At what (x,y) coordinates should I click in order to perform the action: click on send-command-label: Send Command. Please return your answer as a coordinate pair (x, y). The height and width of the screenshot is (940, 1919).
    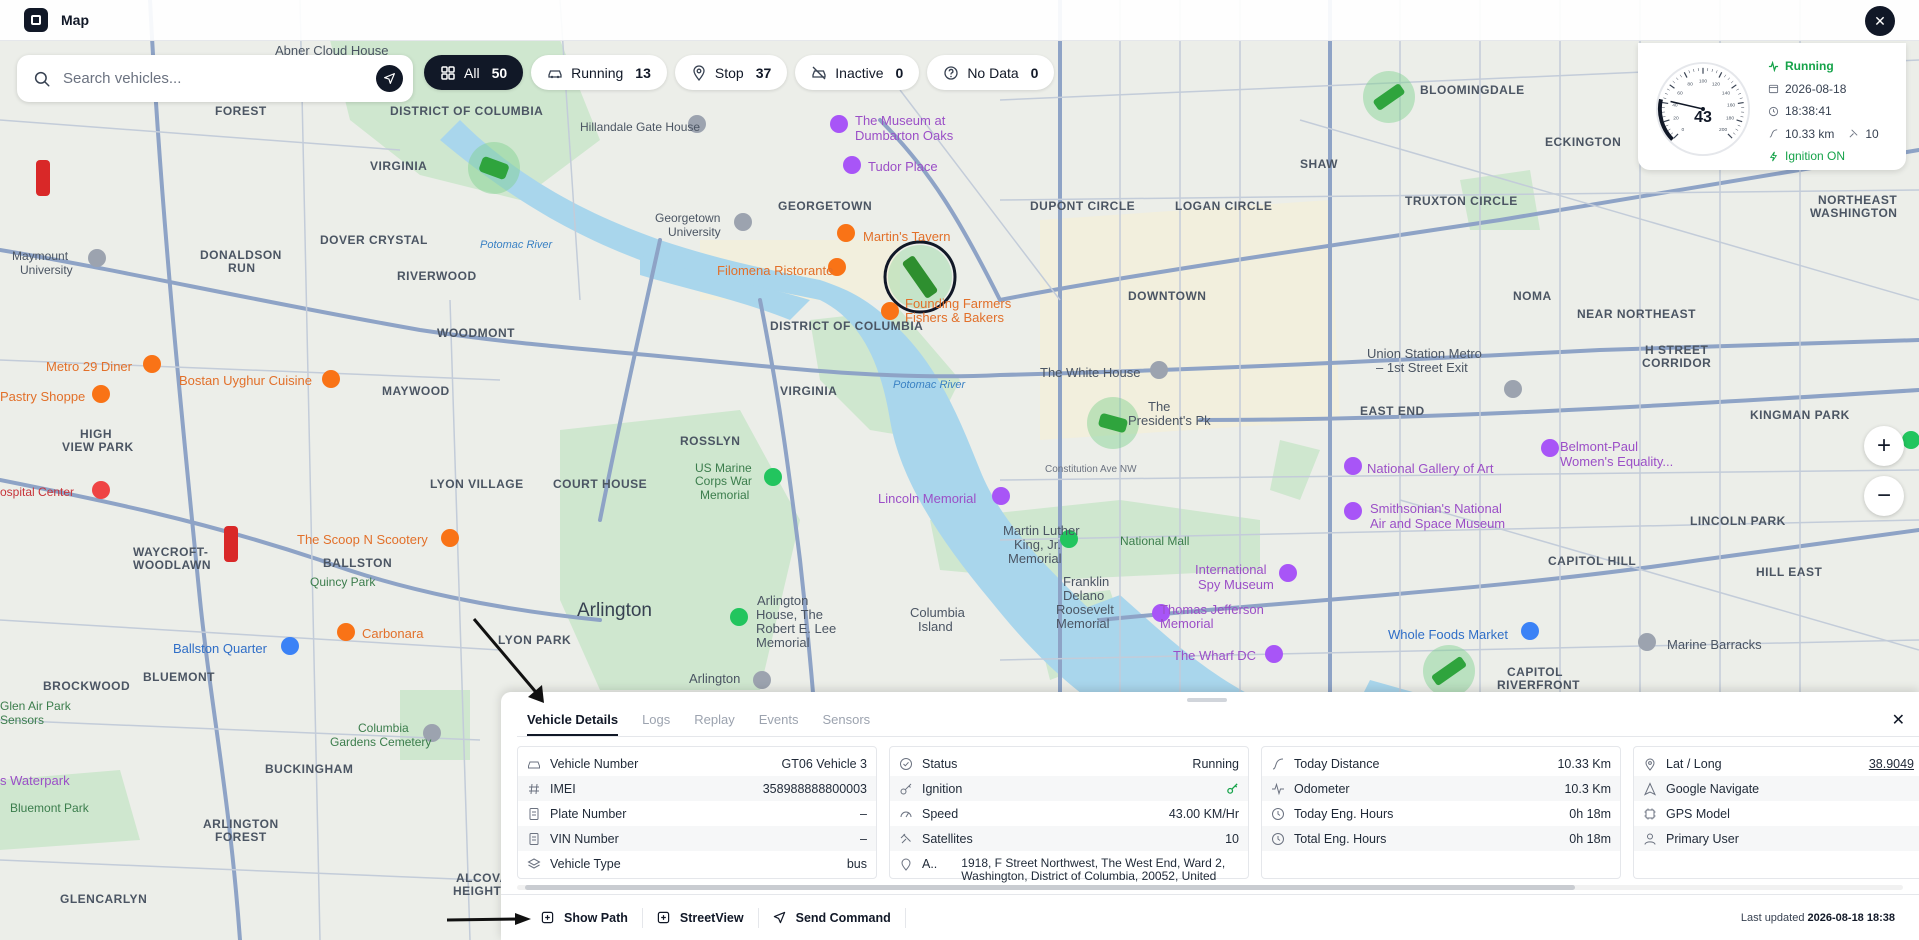
    Looking at the image, I should click on (843, 917).